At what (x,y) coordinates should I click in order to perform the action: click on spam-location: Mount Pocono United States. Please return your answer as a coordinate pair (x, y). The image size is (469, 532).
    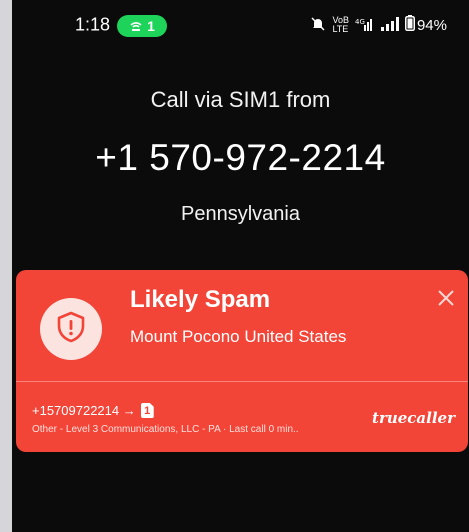
    Looking at the image, I should click on (238, 336).